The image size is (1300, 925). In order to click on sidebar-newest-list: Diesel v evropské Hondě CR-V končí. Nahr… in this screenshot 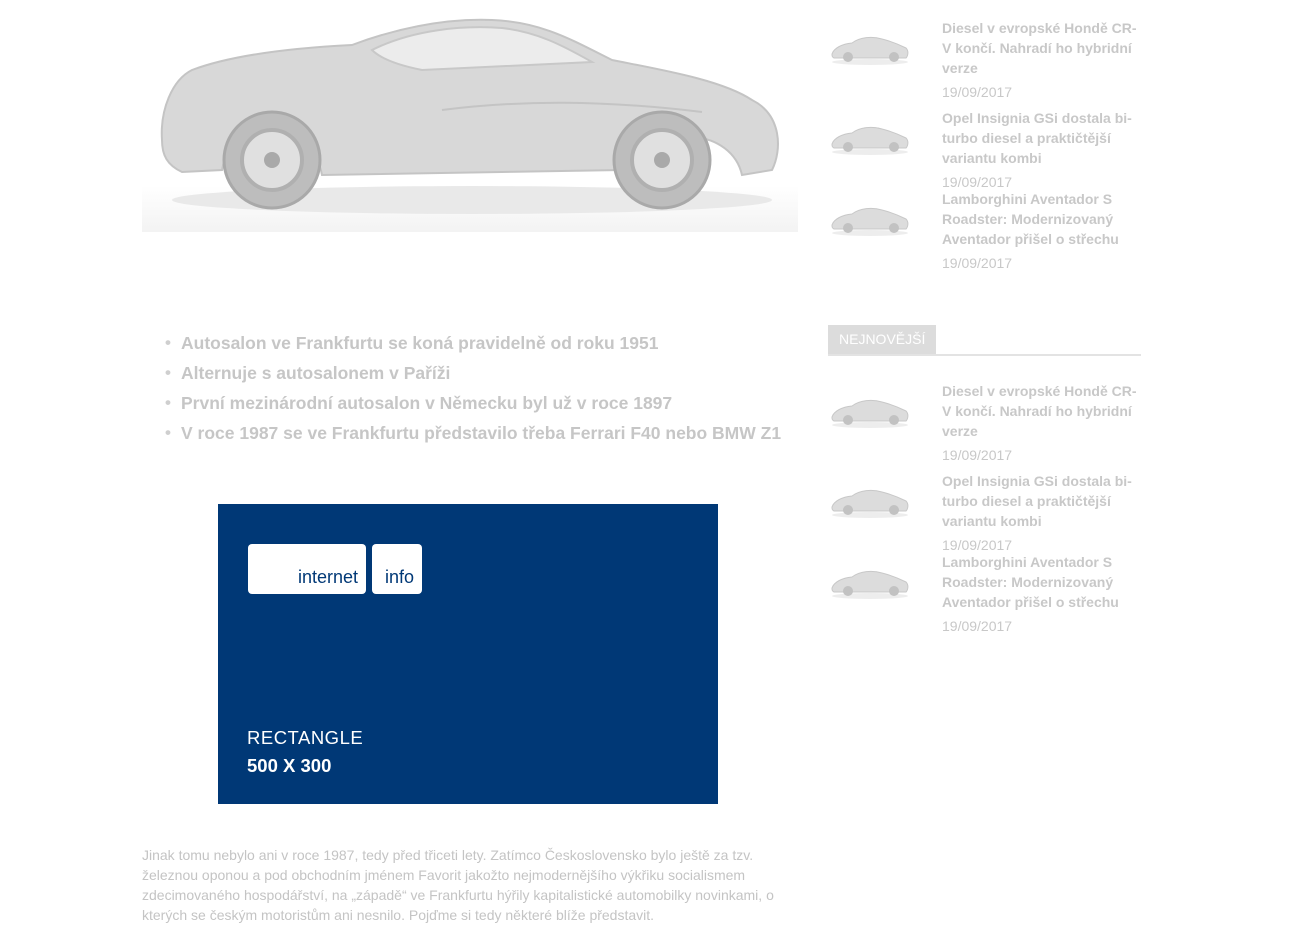, I will do `click(985, 516)`.